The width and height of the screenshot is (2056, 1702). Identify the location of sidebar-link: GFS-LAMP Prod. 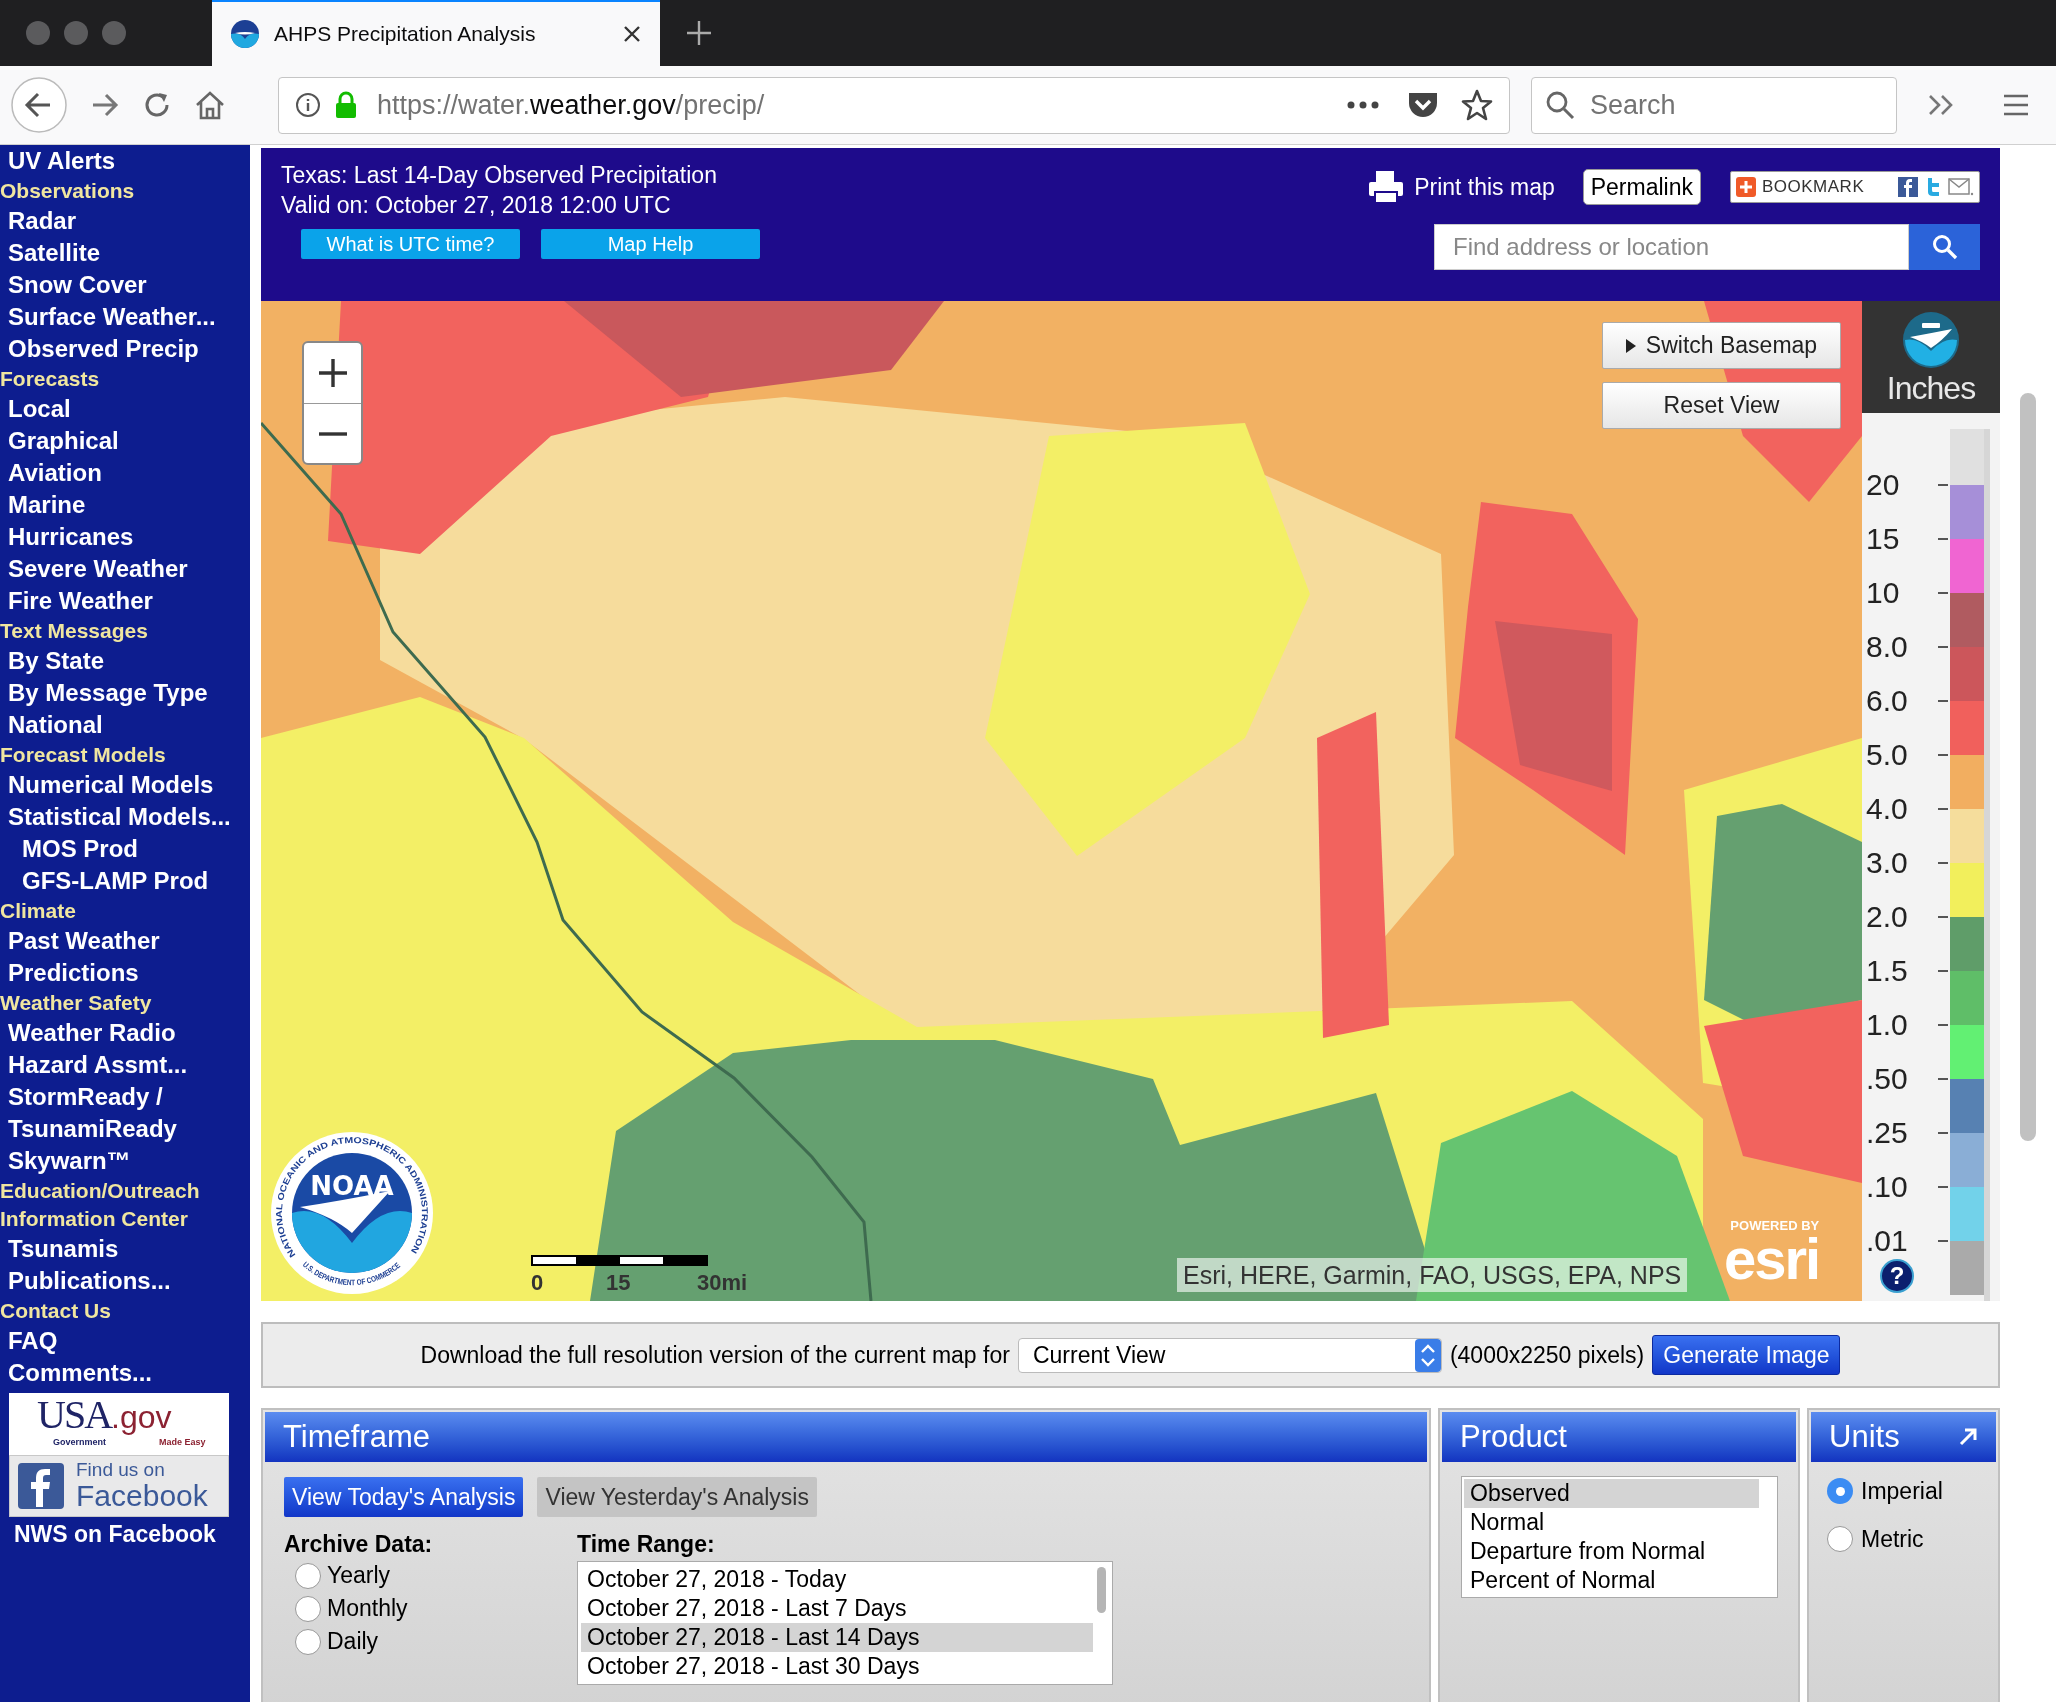
(120, 881).